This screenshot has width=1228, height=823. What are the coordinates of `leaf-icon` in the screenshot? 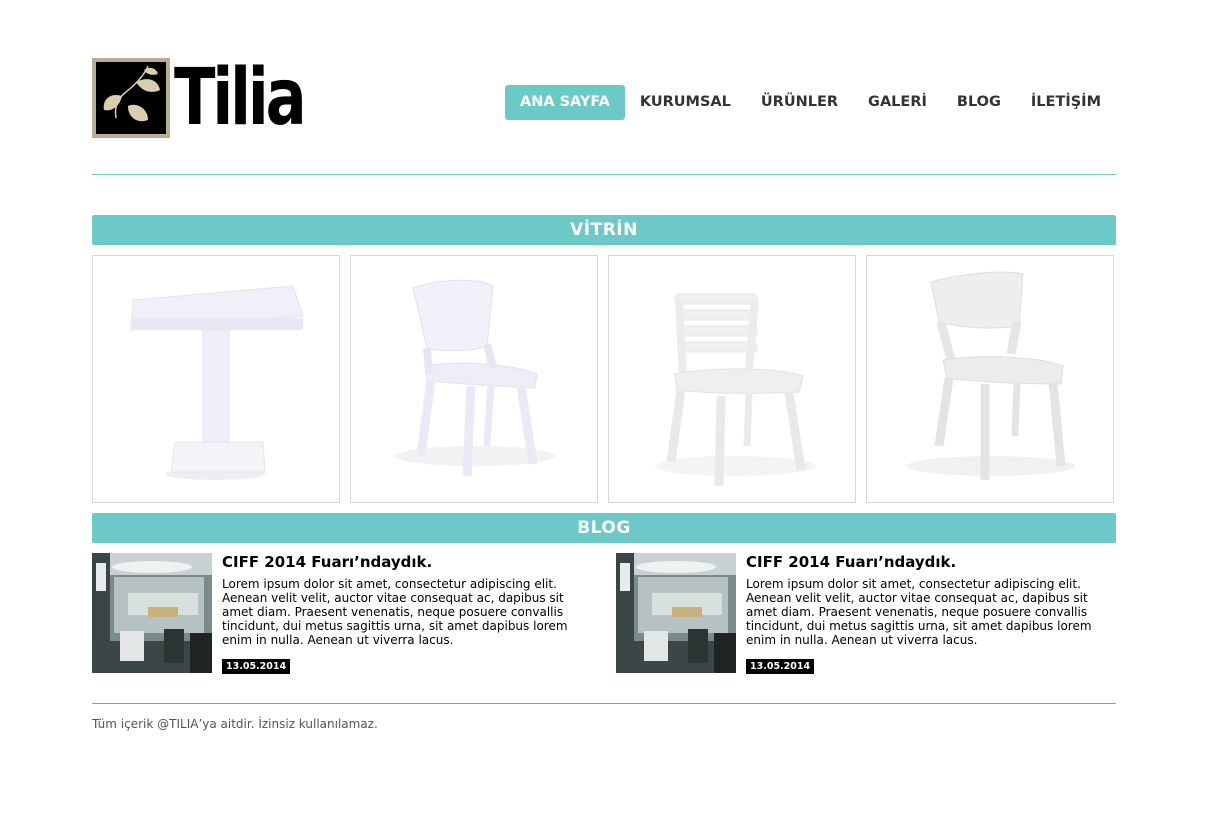 It's located at (131, 93).